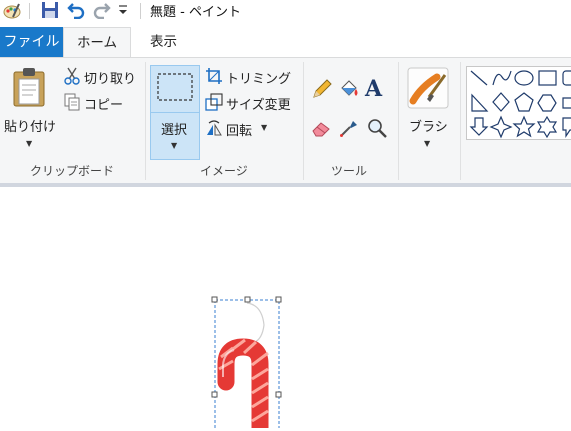 Image resolution: width=571 pixels, height=431 pixels. What do you see at coordinates (224, 171) in the screenshot?
I see `image-group-label: イメージ` at bounding box center [224, 171].